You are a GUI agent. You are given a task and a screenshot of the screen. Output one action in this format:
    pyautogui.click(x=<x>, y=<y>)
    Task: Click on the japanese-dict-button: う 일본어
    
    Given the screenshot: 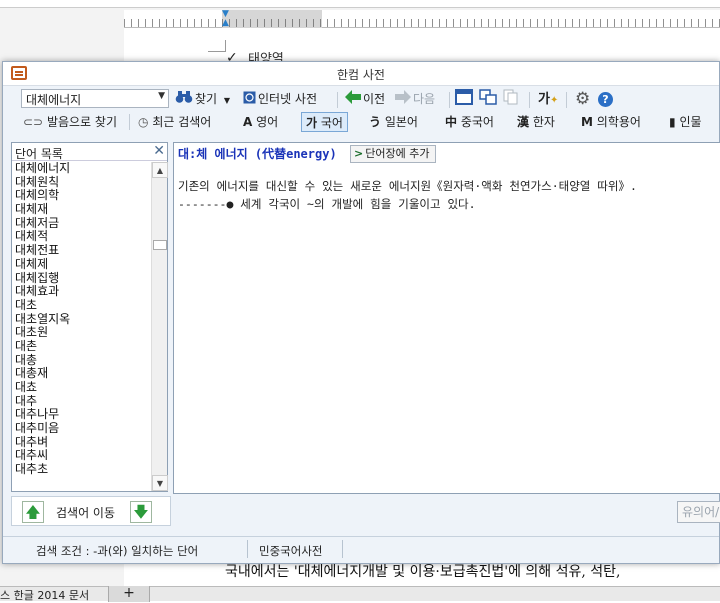 What is the action you would take?
    pyautogui.click(x=393, y=122)
    